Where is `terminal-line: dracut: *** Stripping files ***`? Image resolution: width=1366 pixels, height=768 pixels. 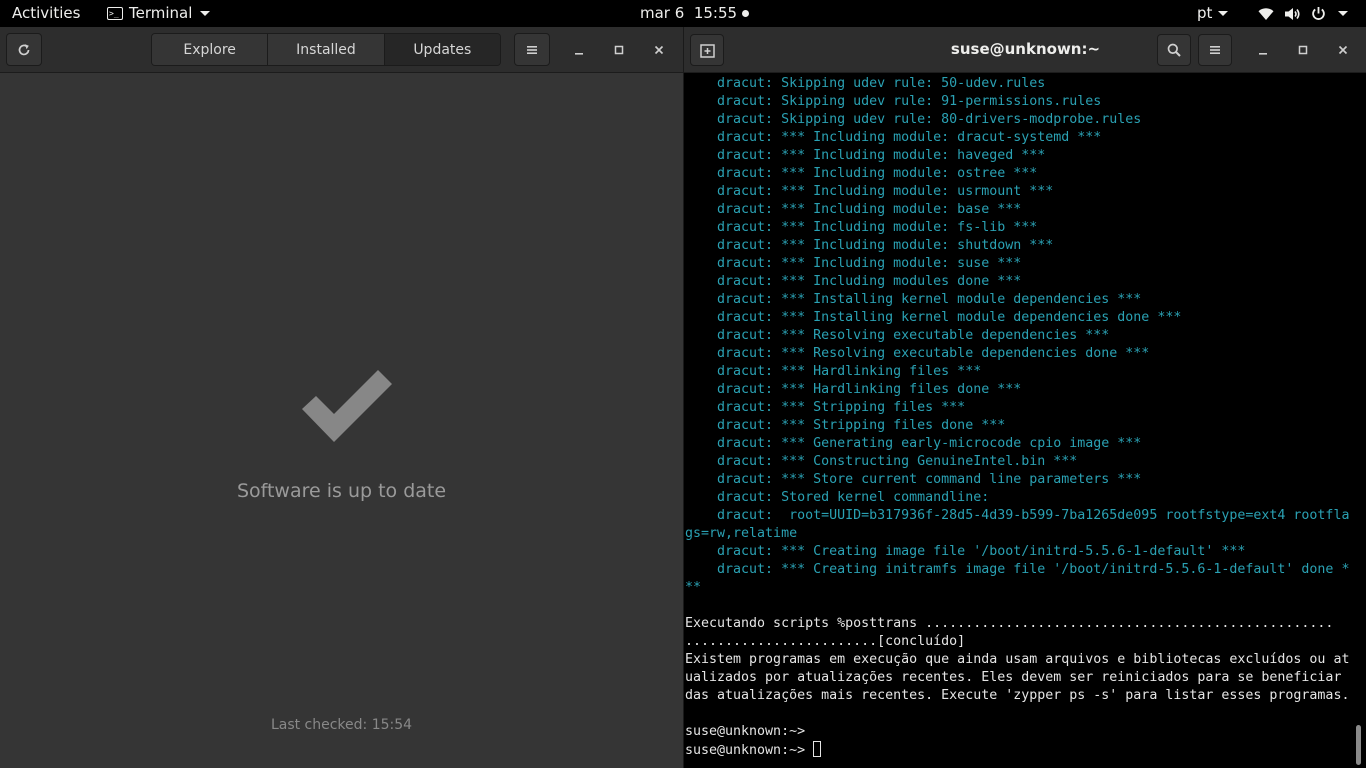
terminal-line: dracut: *** Stripping files *** is located at coordinates (1017, 408).